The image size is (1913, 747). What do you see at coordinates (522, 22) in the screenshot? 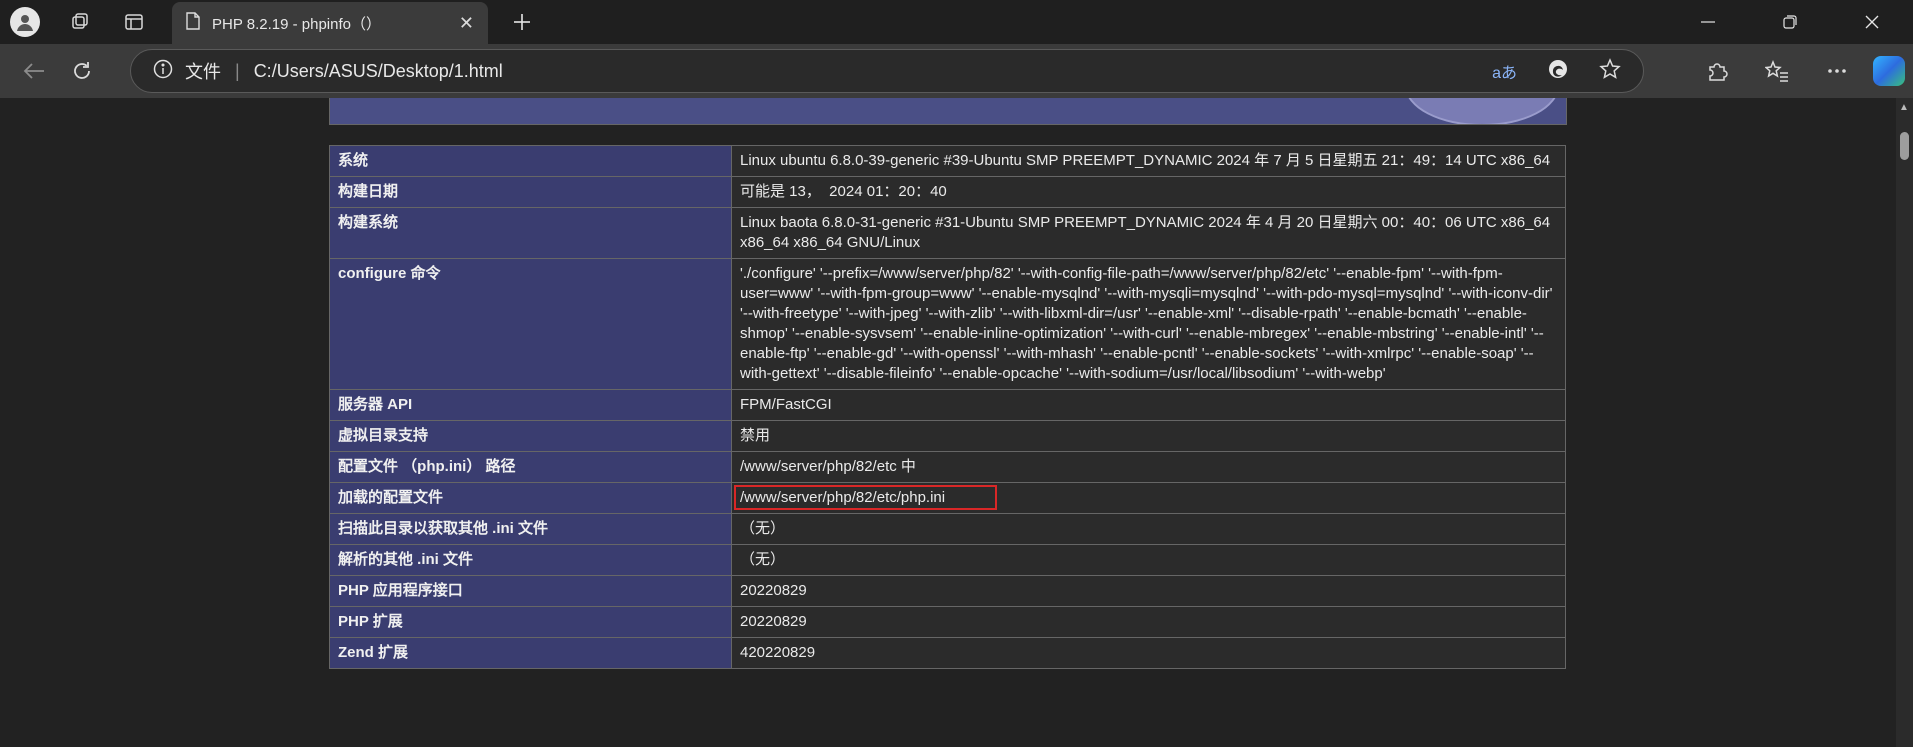
I see `plus-icon` at bounding box center [522, 22].